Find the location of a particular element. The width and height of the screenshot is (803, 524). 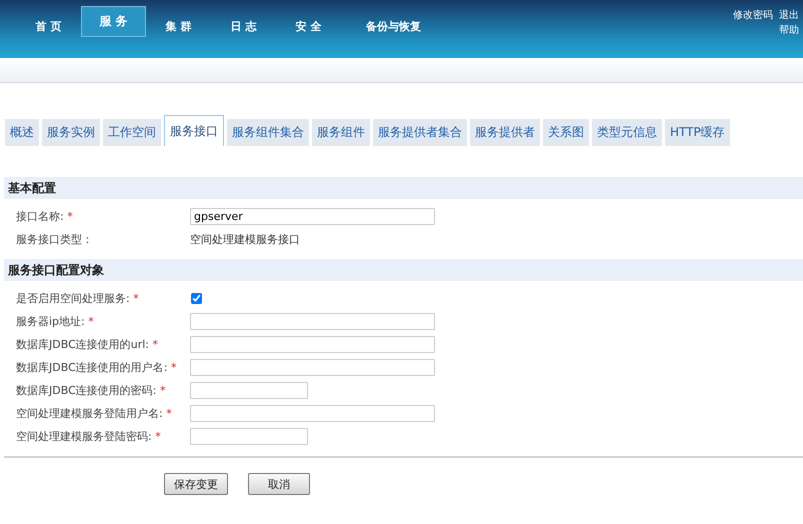

header-link: 退出 is located at coordinates (789, 15).